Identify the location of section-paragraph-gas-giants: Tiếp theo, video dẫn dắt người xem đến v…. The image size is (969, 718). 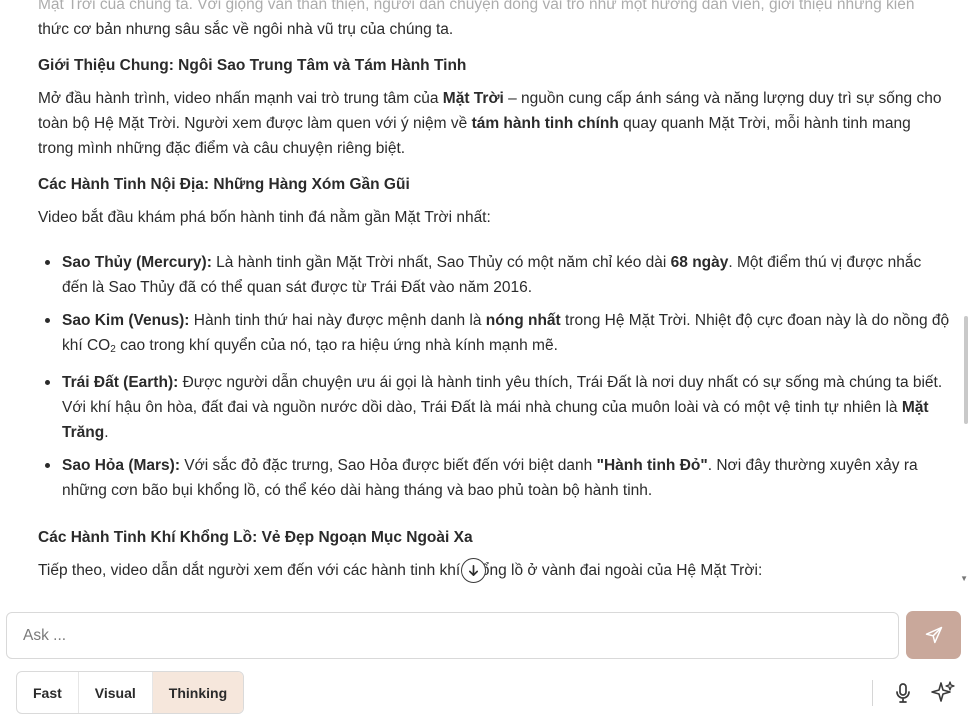
(400, 570).